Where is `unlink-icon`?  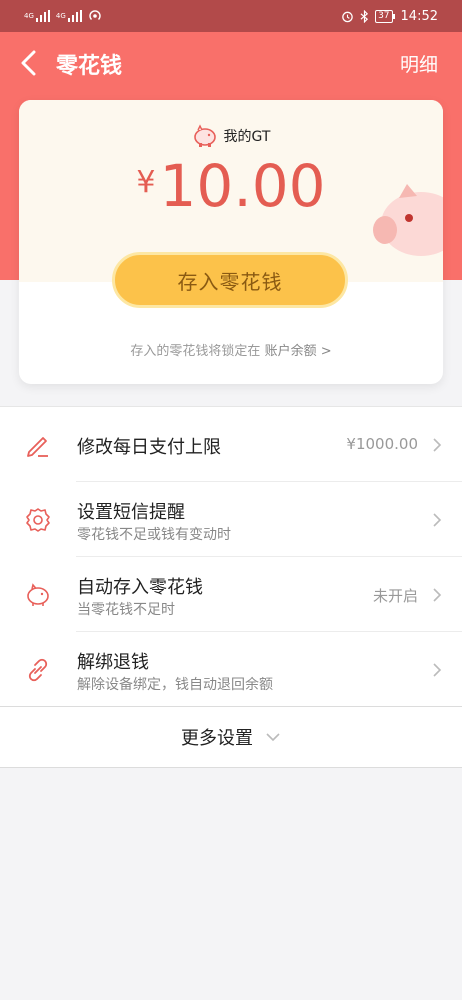 unlink-icon is located at coordinates (38, 670).